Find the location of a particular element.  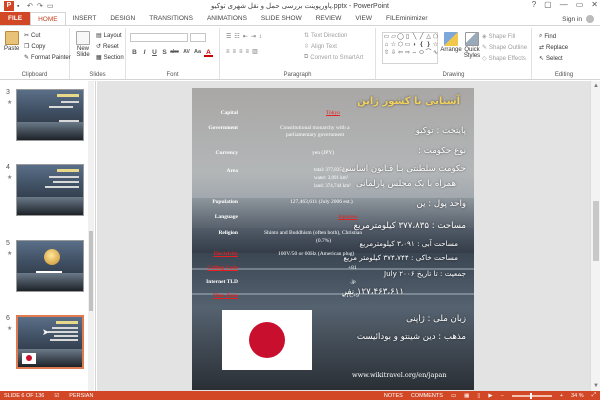

italic-button: I is located at coordinates (144, 52).